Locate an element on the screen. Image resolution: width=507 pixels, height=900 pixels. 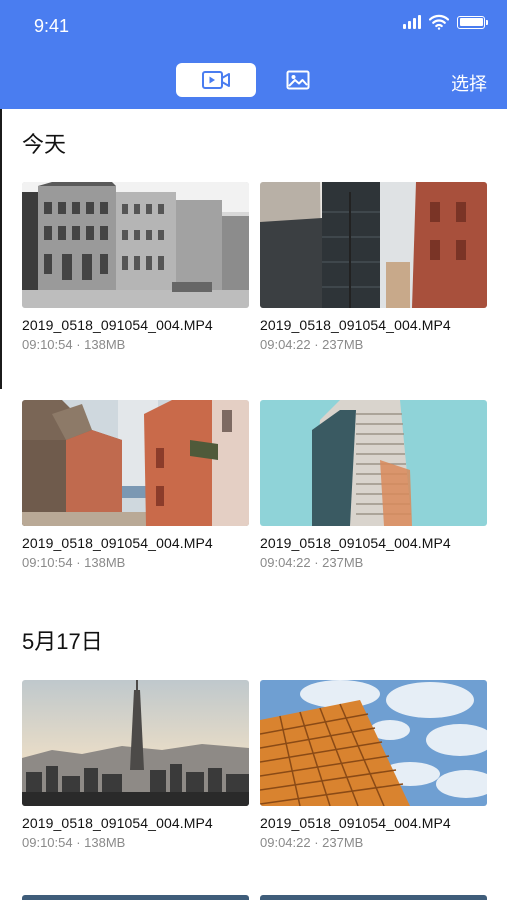
left-edge-divider is located at coordinates (1, 249).